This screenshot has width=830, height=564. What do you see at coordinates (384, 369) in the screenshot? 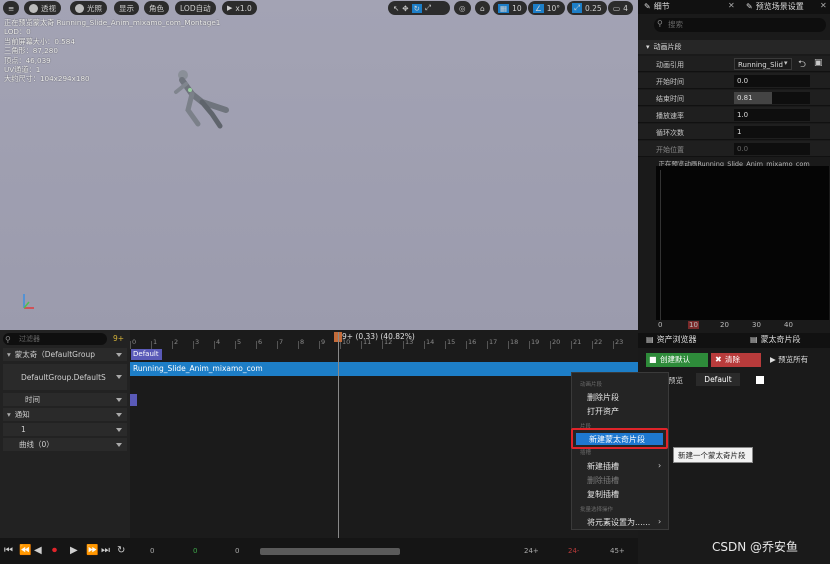
I see `montage-clip: Running_Slide_Anim_mixamo_com` at bounding box center [384, 369].